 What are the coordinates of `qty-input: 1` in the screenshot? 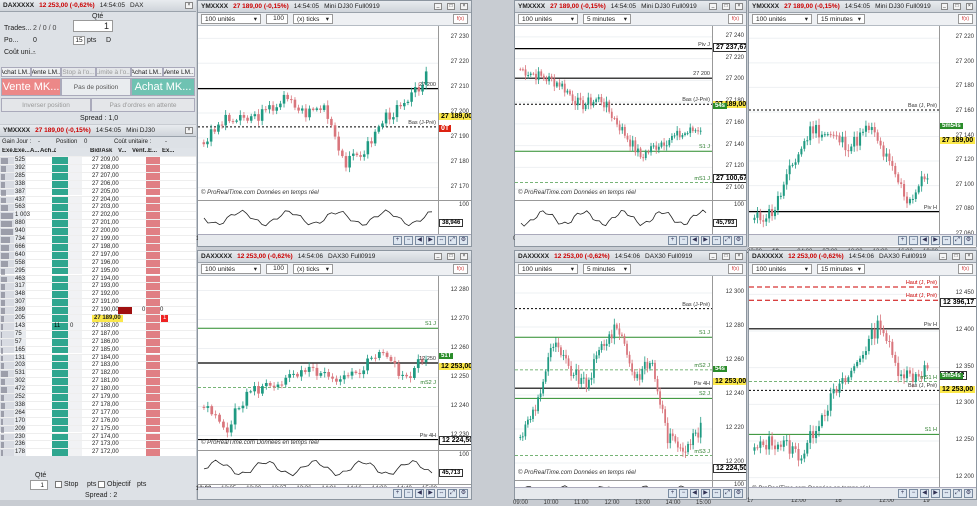 It's located at (39, 485).